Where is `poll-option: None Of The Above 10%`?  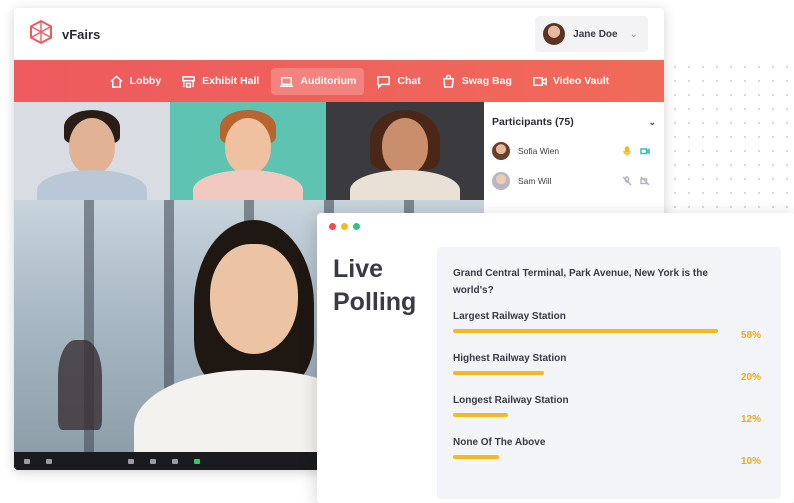 poll-option: None Of The Above 10% is located at coordinates (610, 458).